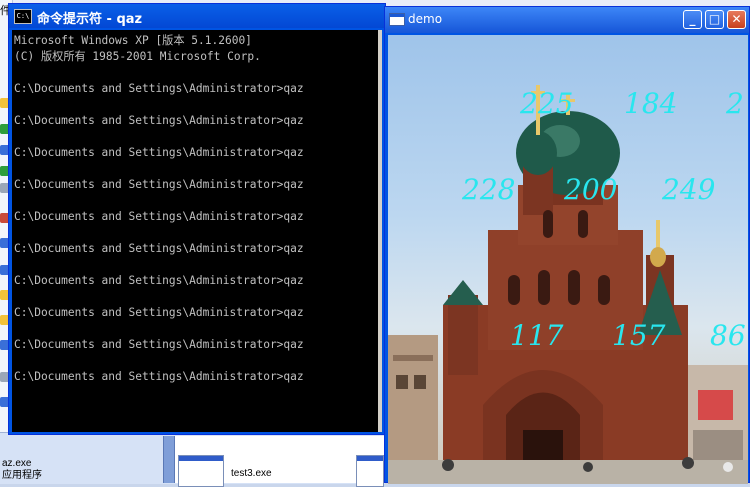 The image size is (750, 487). Describe the element at coordinates (169, 459) in the screenshot. I see `pane-splitter` at that location.